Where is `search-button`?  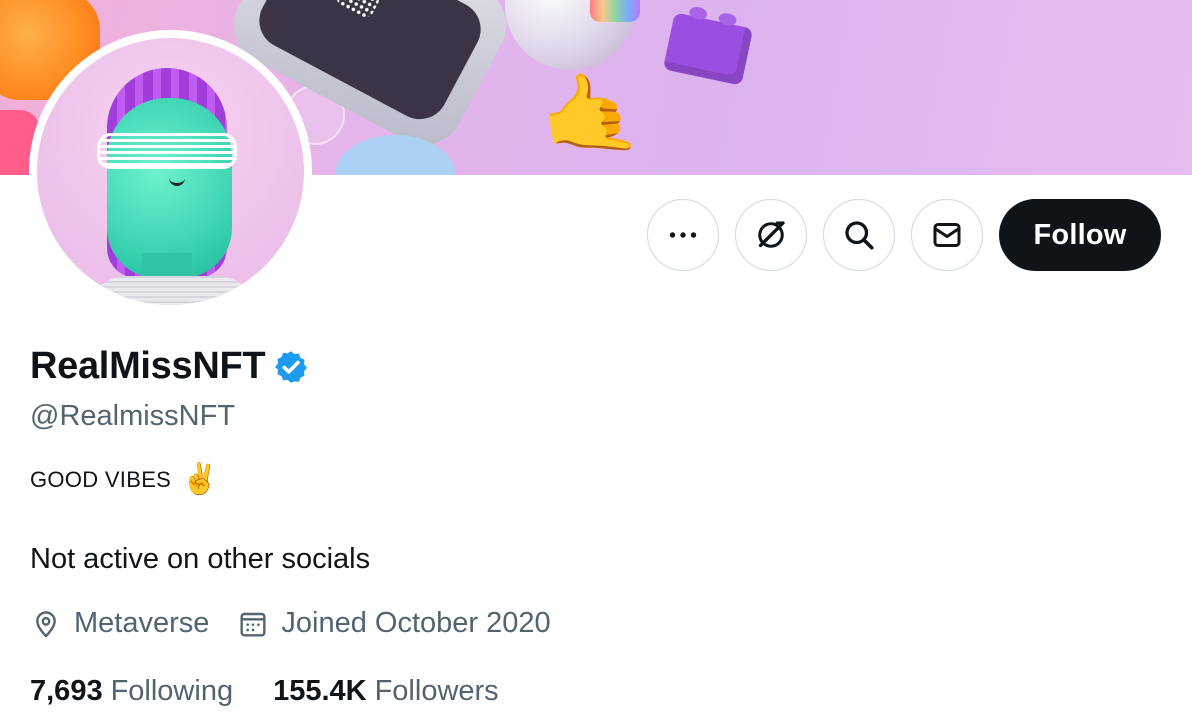
search-button is located at coordinates (859, 235).